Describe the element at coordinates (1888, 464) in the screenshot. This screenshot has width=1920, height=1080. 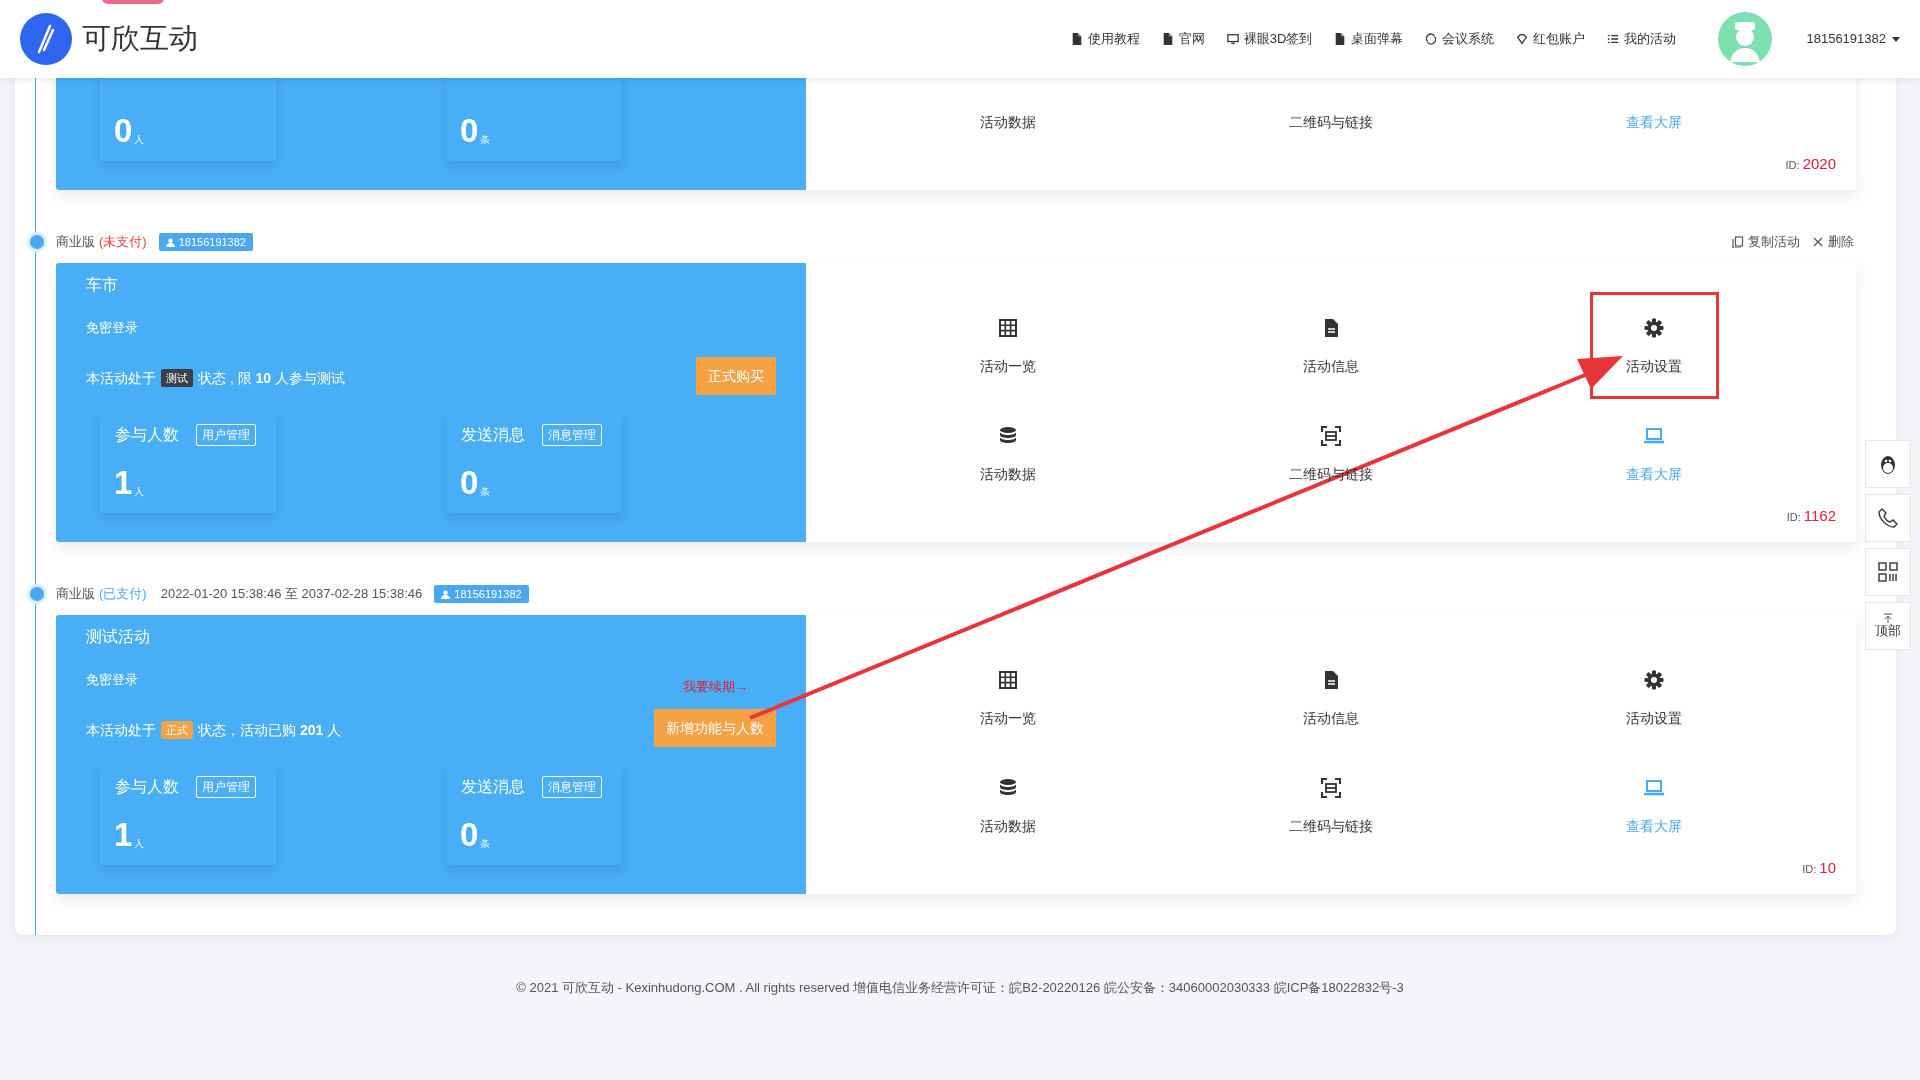
I see `chat-button` at that location.